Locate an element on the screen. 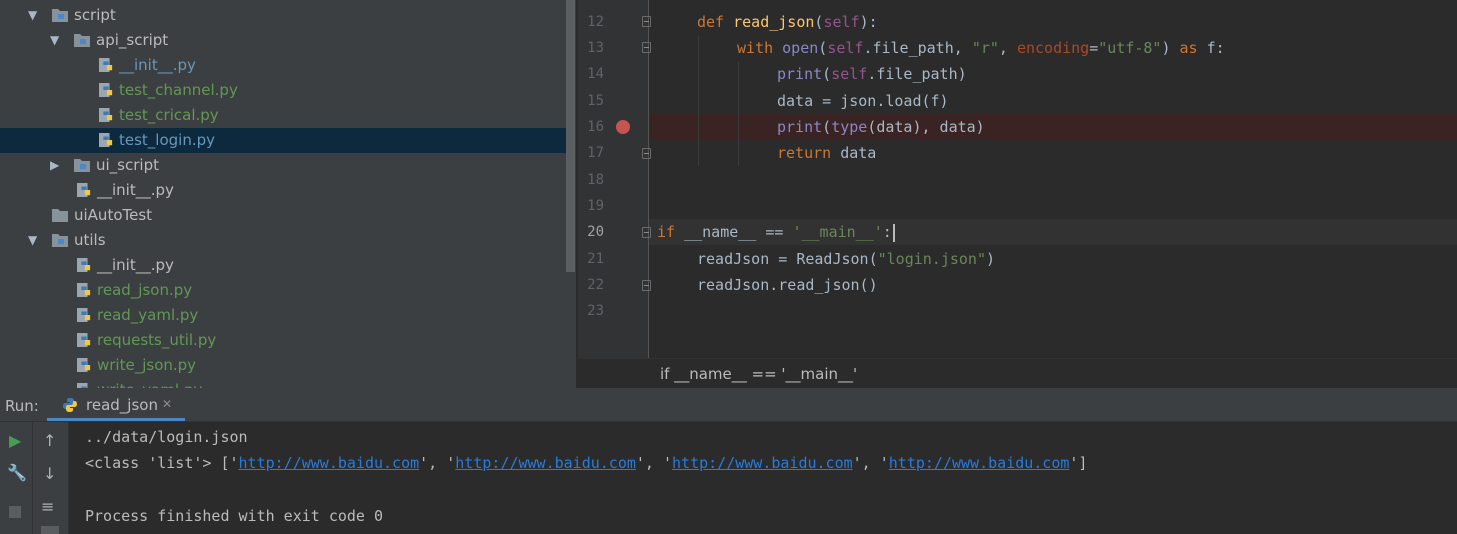 The width and height of the screenshot is (1457, 534). close-icon: ✕ is located at coordinates (167, 404).